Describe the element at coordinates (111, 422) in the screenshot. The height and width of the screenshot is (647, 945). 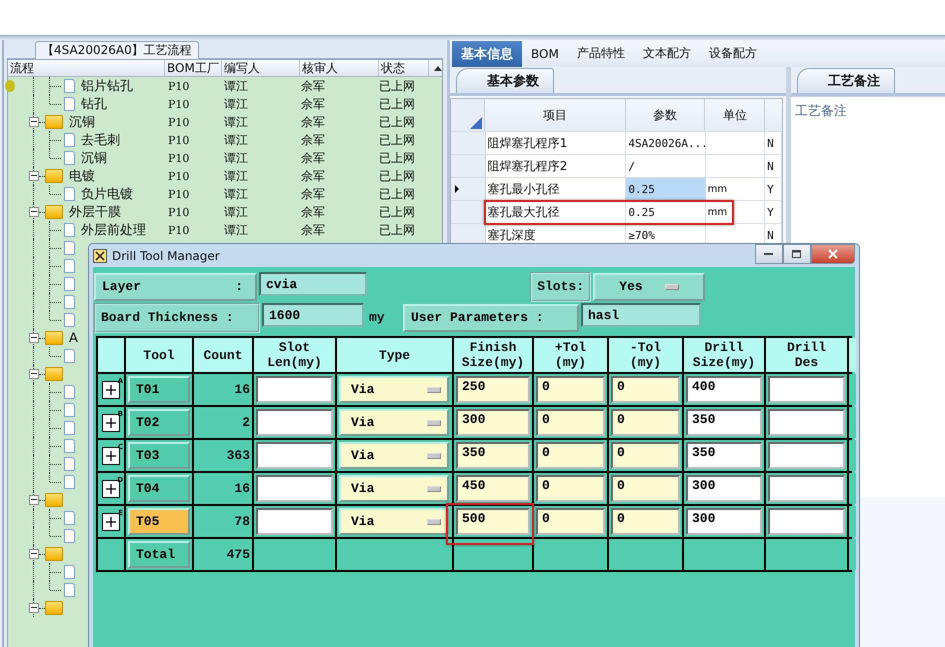
I see `plus-icon` at that location.